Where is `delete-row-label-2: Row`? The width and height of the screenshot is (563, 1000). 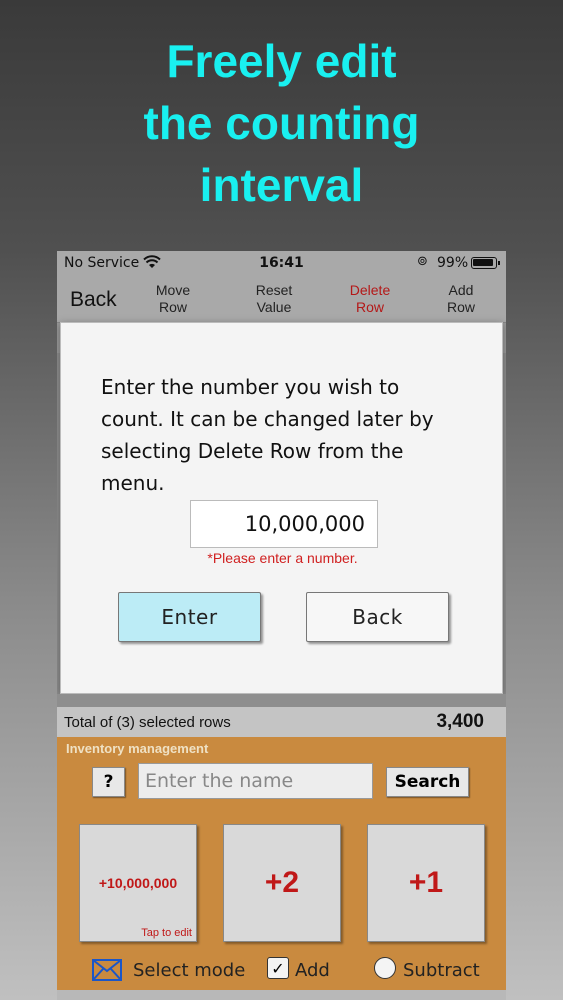
delete-row-label-2: Row is located at coordinates (369, 307).